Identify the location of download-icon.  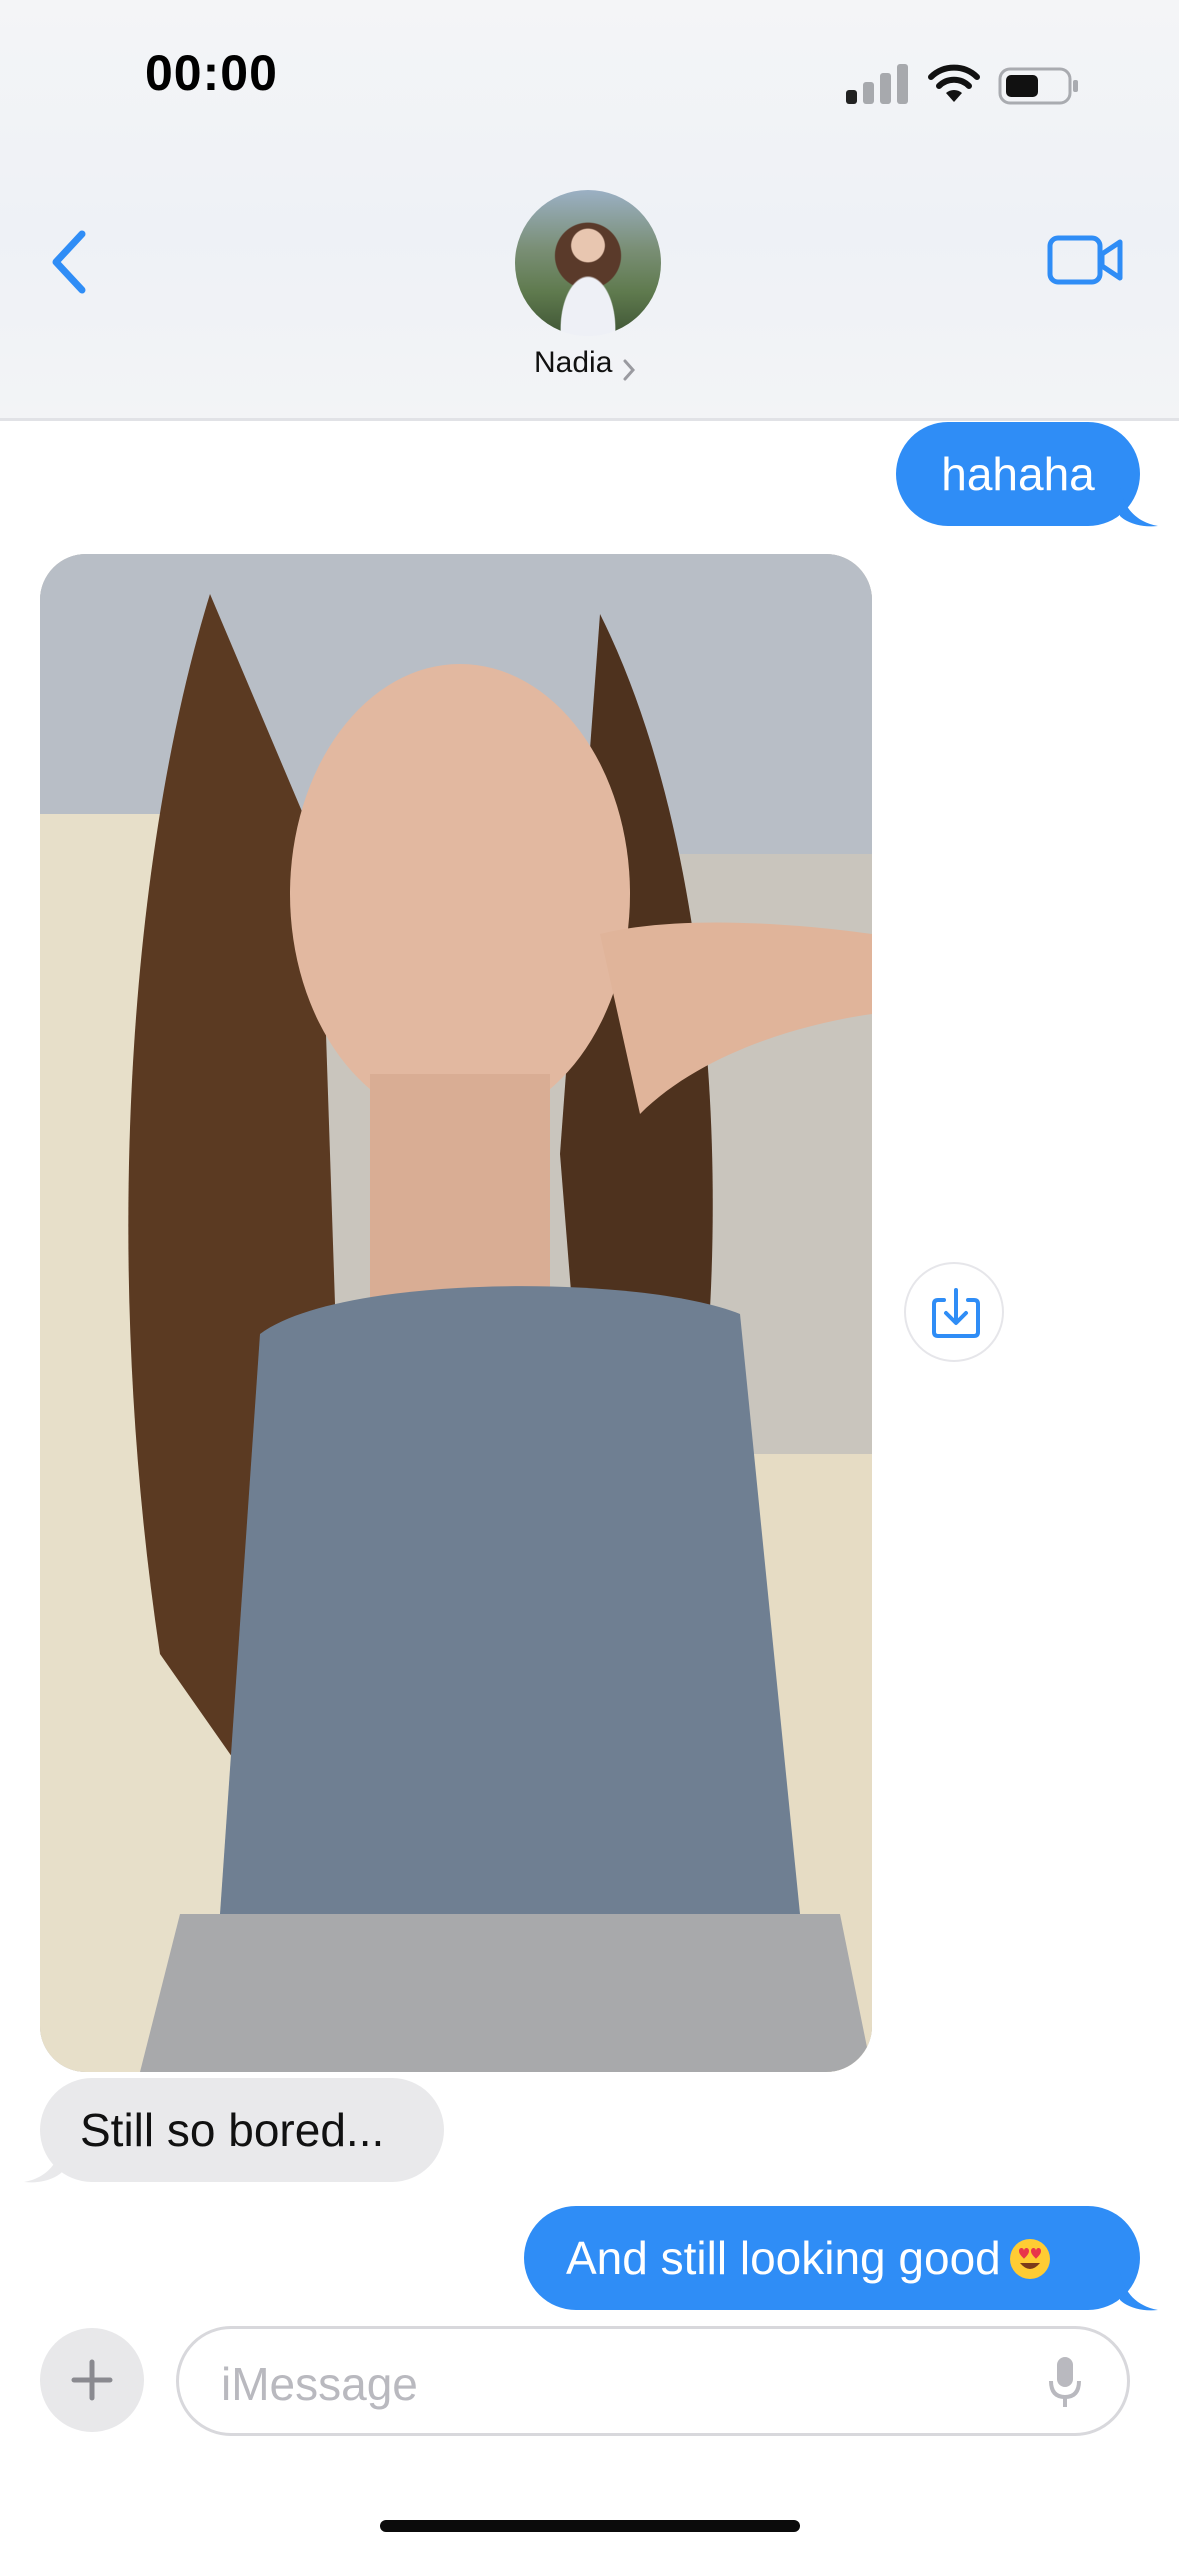
(956, 1313).